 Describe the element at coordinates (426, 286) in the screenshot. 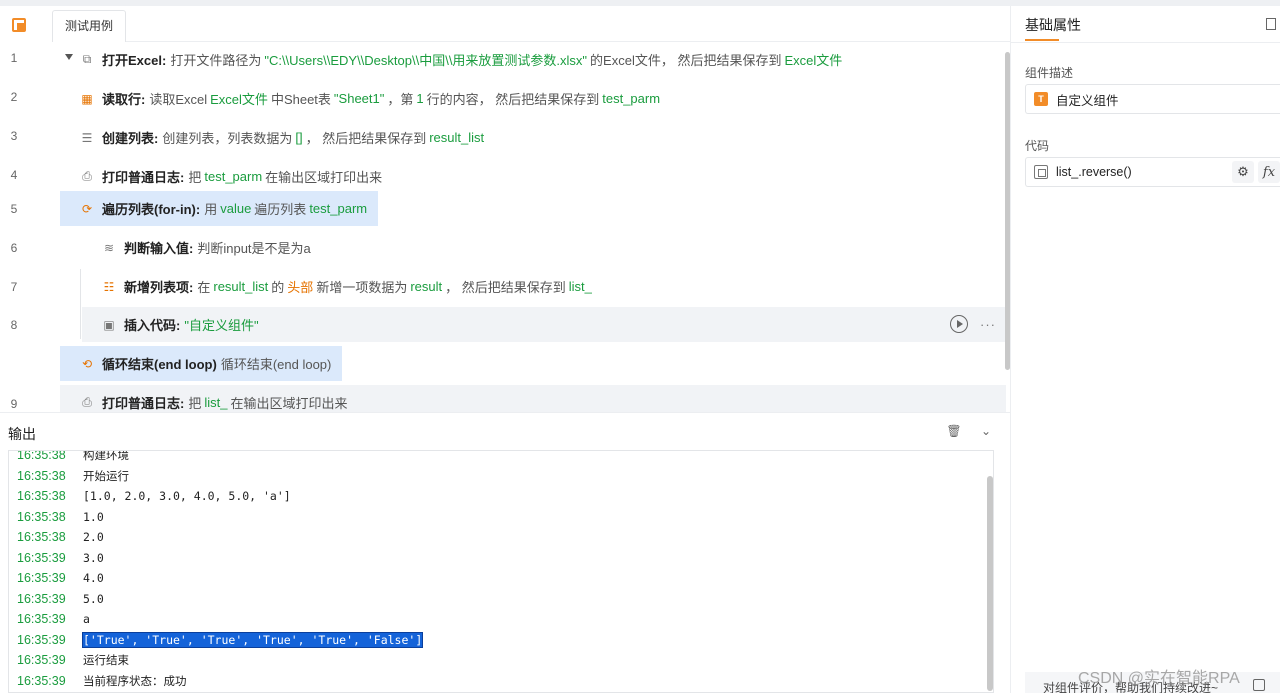

I see `step-param: result` at that location.